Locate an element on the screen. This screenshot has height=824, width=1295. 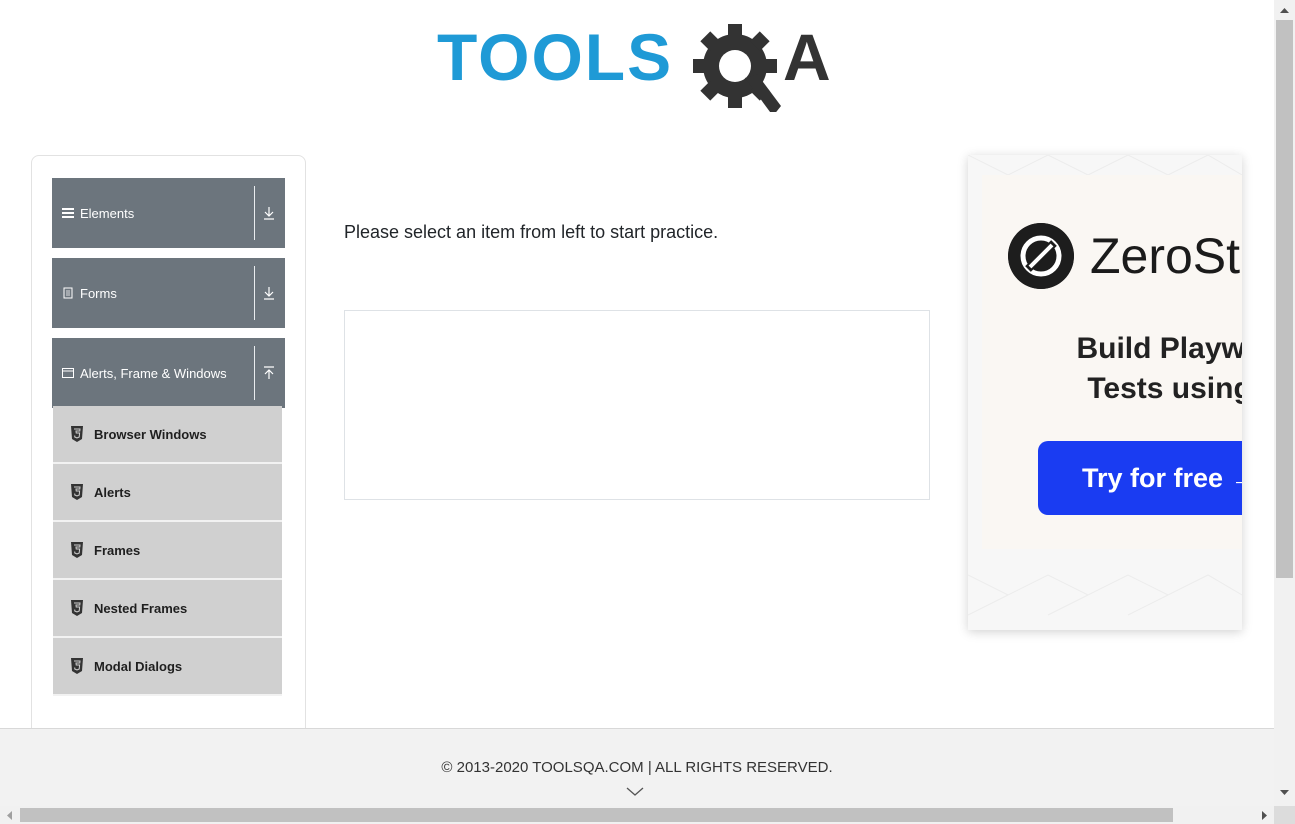
menu-item-label: Alerts is located at coordinates (112, 492).